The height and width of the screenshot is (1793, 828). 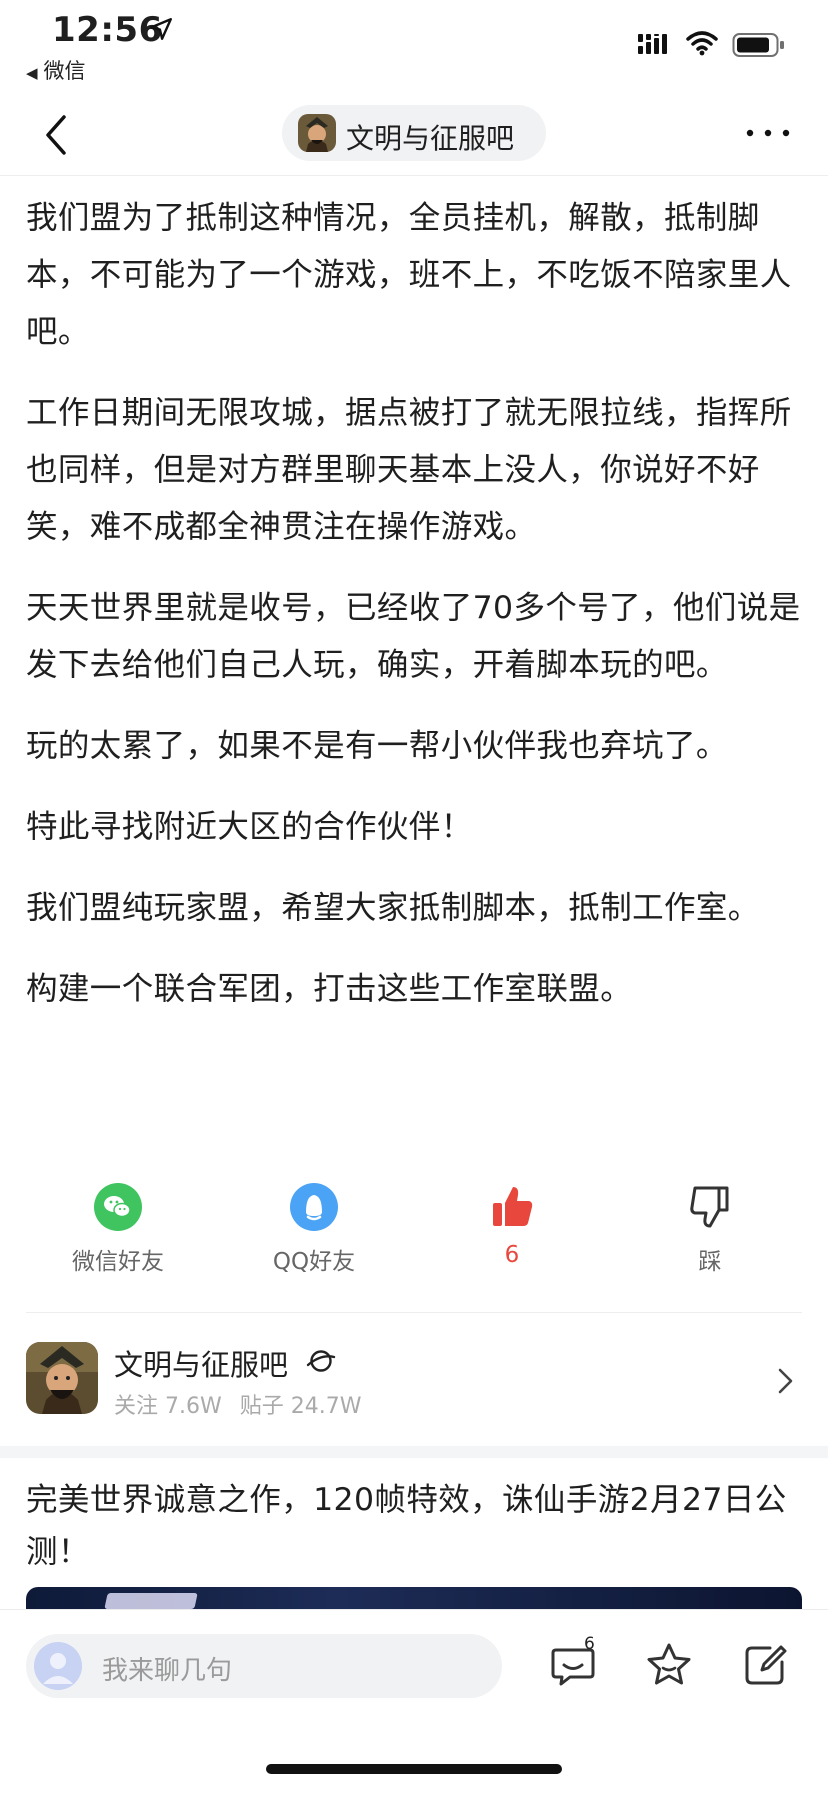 I want to click on divider, so click(x=414, y=1312).